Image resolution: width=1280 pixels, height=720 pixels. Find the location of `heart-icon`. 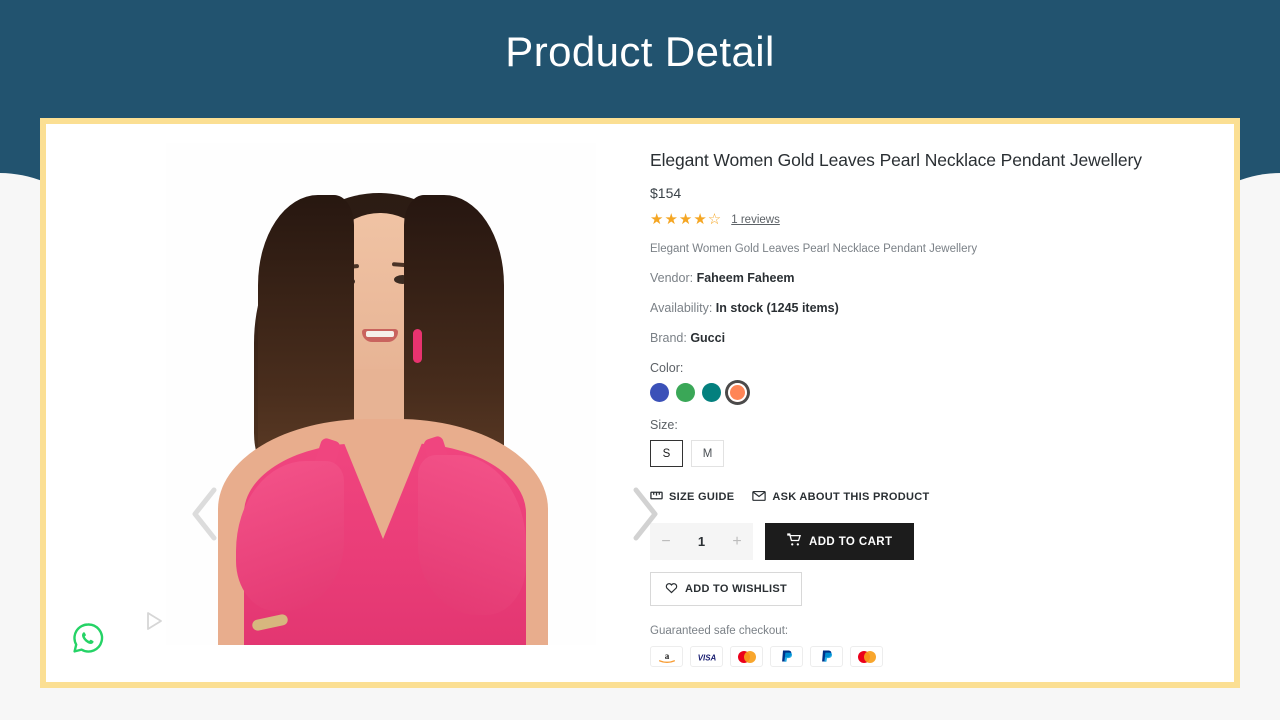

heart-icon is located at coordinates (671, 589).